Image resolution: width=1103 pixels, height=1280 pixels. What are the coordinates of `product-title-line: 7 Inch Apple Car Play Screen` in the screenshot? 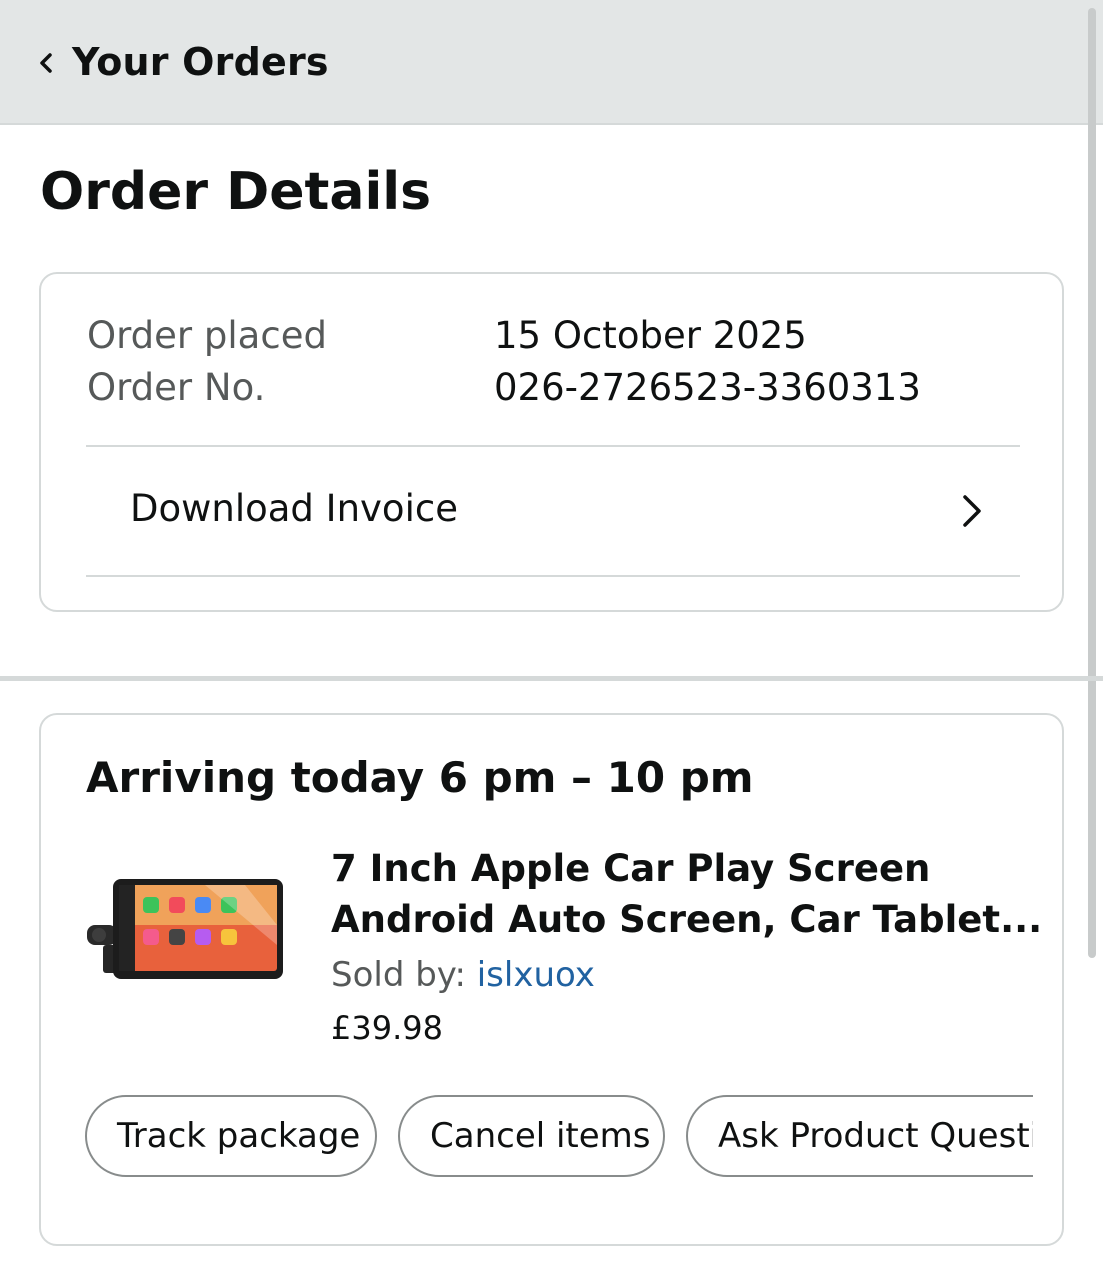 It's located at (631, 868).